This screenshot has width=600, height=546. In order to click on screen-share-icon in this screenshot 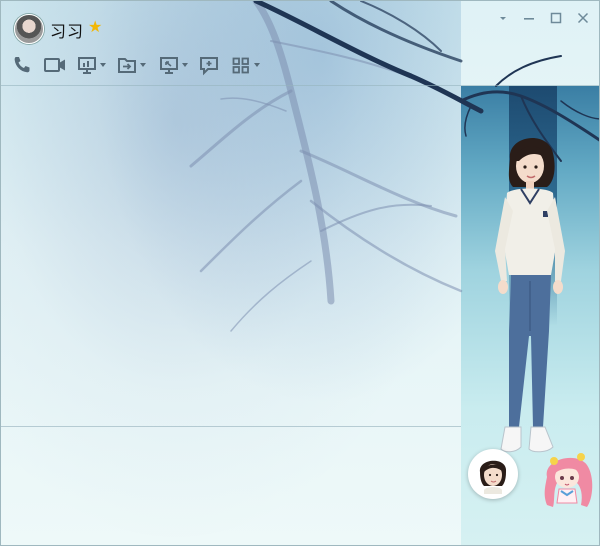, I will do `click(169, 65)`.